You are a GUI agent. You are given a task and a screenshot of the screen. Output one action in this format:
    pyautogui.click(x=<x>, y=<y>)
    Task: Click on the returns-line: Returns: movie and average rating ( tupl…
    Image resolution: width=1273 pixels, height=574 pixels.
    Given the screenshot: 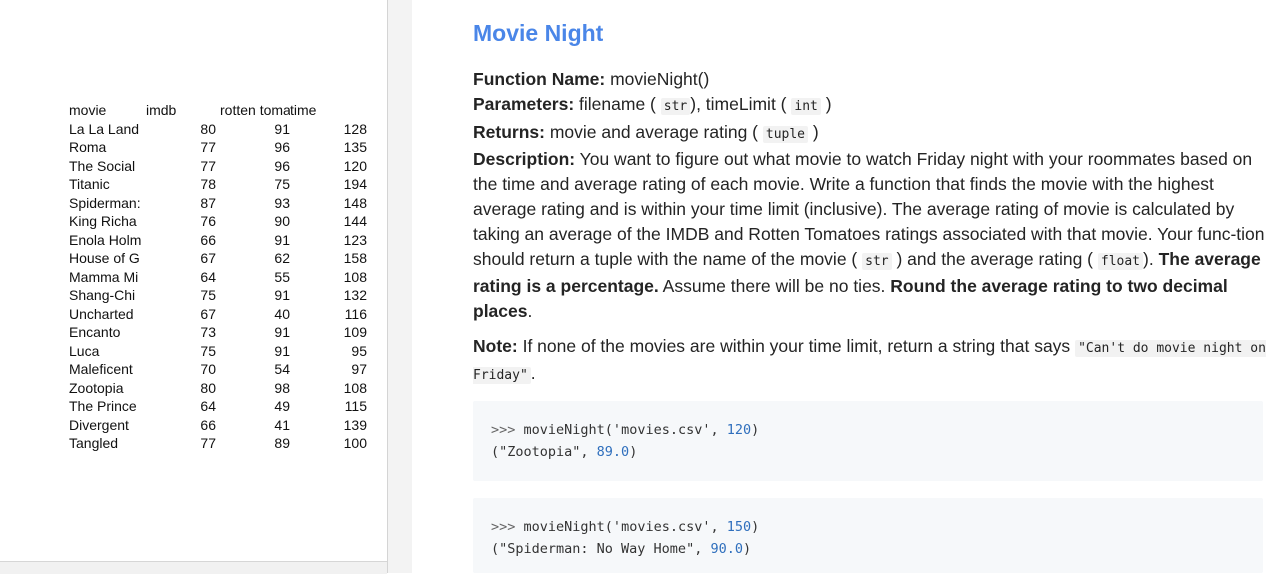 What is the action you would take?
    pyautogui.click(x=646, y=132)
    